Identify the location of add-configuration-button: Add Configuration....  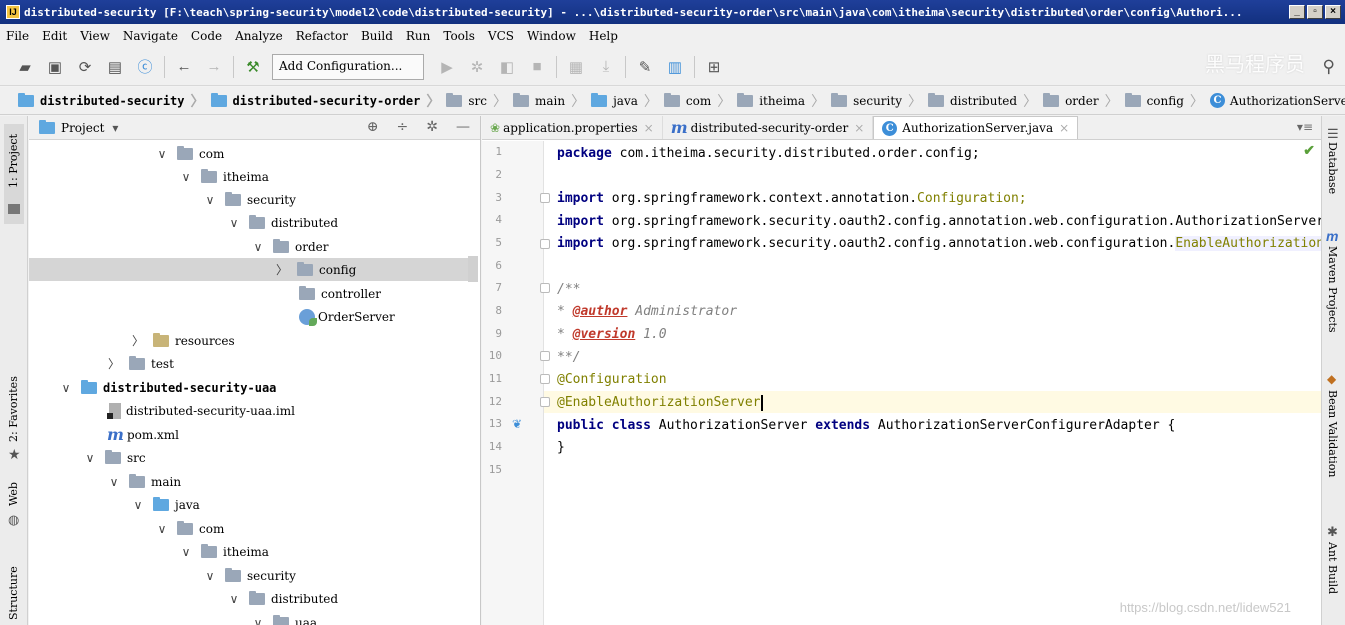
(348, 66).